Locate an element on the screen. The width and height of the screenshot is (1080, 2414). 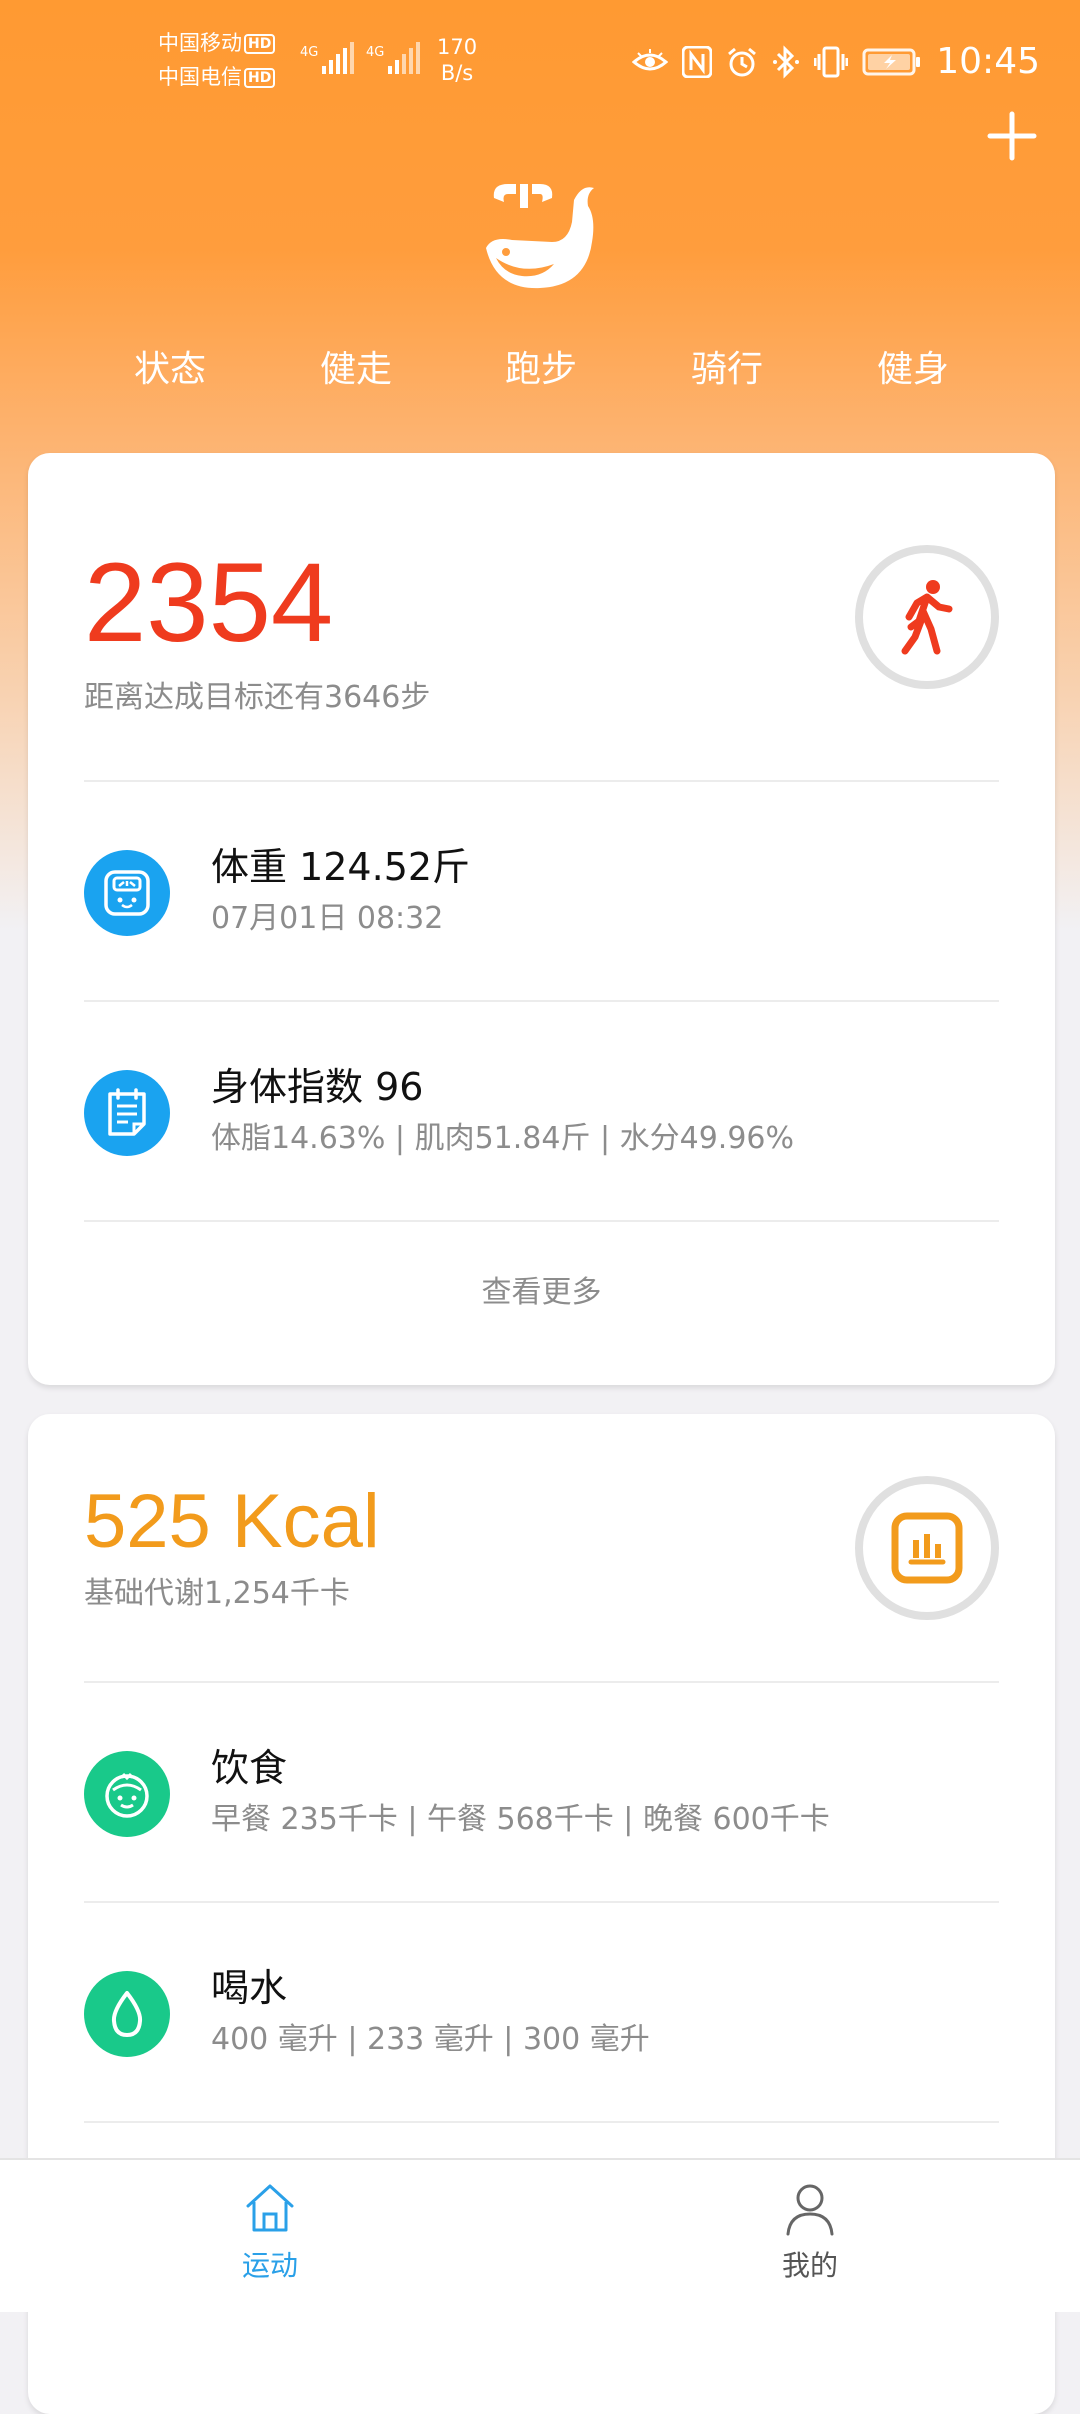
status-icons: 10:45 is located at coordinates (836, 62).